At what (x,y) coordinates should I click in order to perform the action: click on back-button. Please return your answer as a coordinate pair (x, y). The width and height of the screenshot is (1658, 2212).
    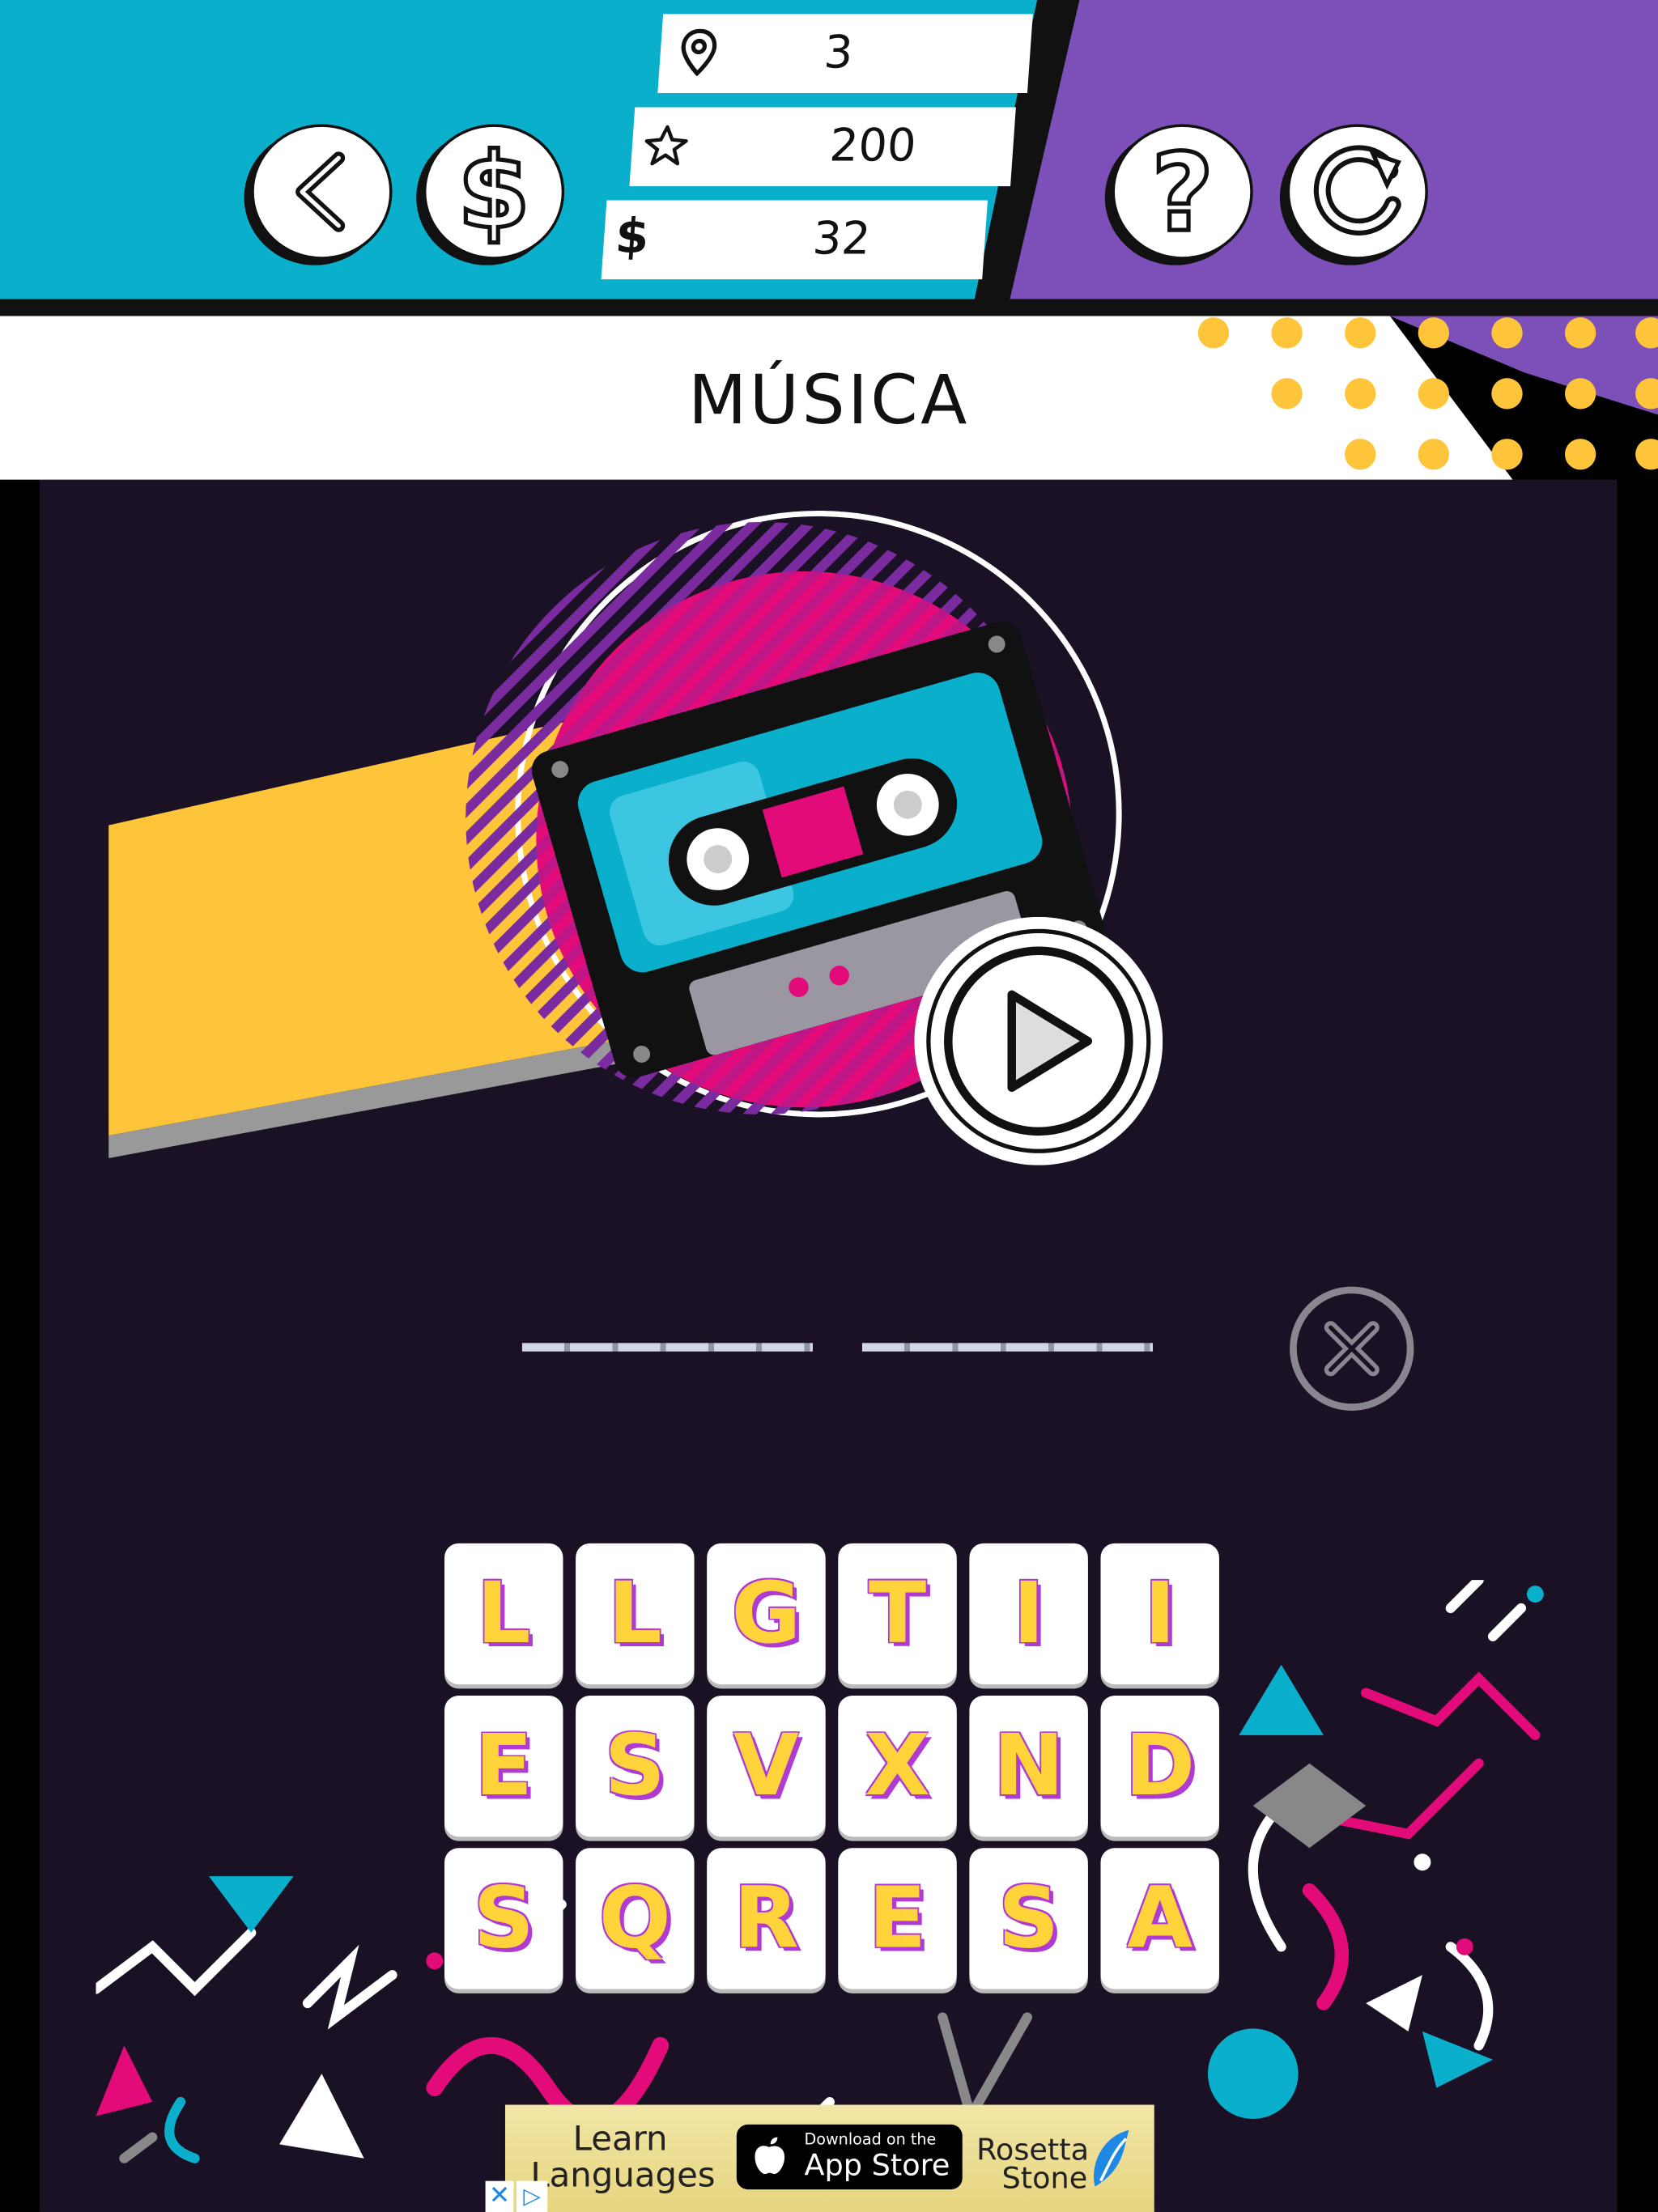
    Looking at the image, I should click on (322, 192).